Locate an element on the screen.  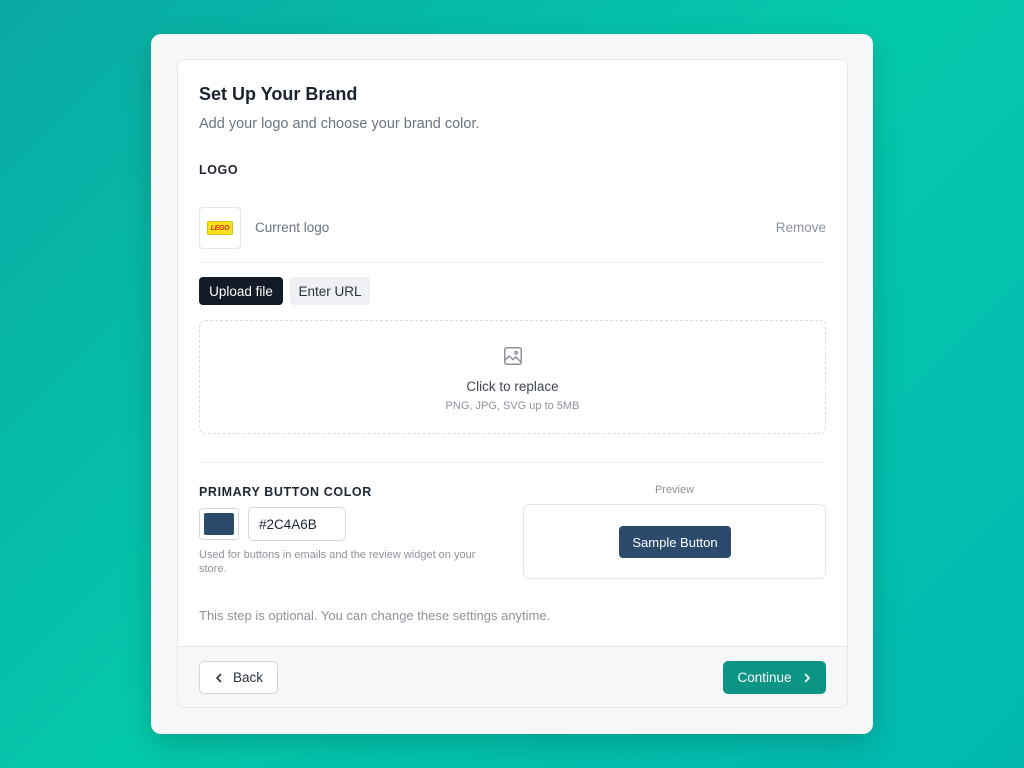
dropzone-title: Click to replace is located at coordinates (512, 386).